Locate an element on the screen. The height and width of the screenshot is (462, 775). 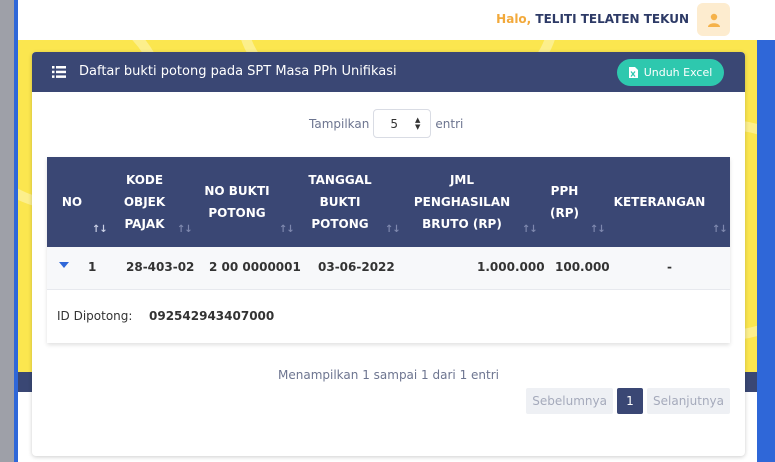
row-detail: ID Dipotong: 092542943407000 is located at coordinates (388, 316).